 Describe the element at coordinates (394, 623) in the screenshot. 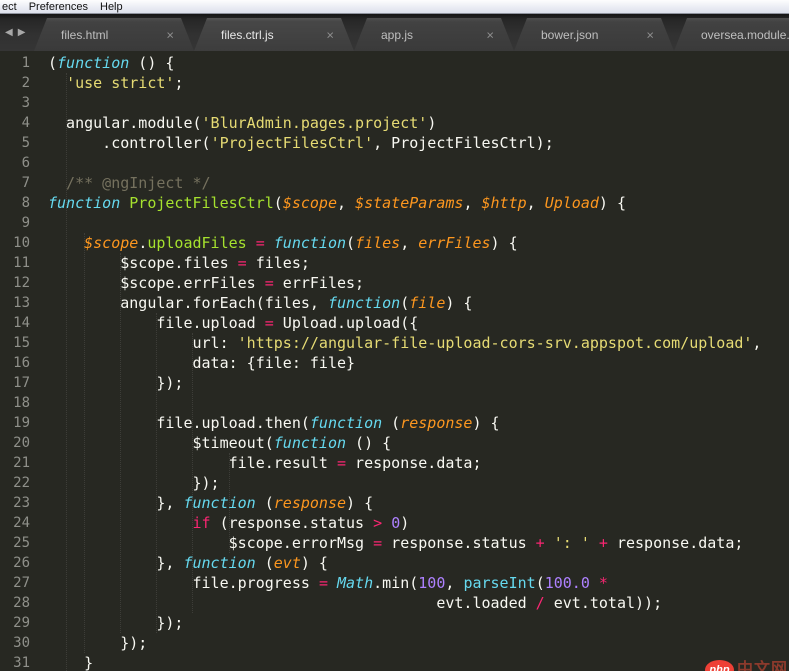

I see `code-line: 29 });` at that location.